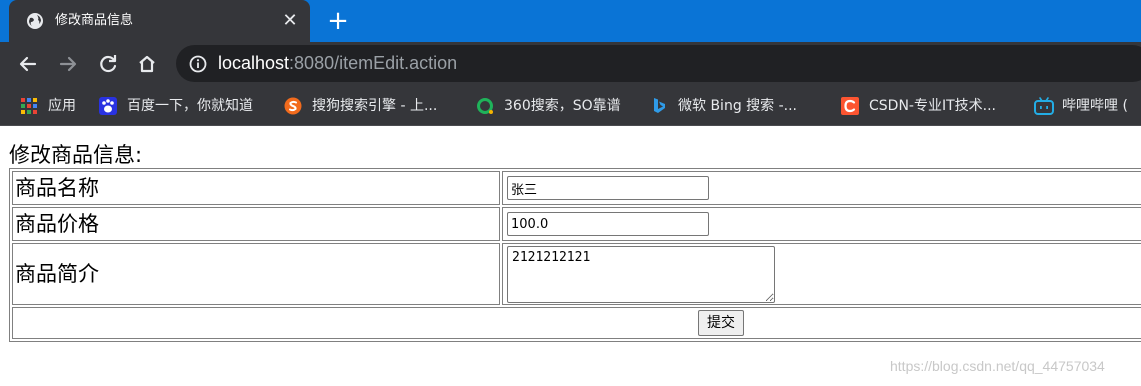  Describe the element at coordinates (373, 63) in the screenshot. I see `url-path: :8080/itemEdit.action` at that location.